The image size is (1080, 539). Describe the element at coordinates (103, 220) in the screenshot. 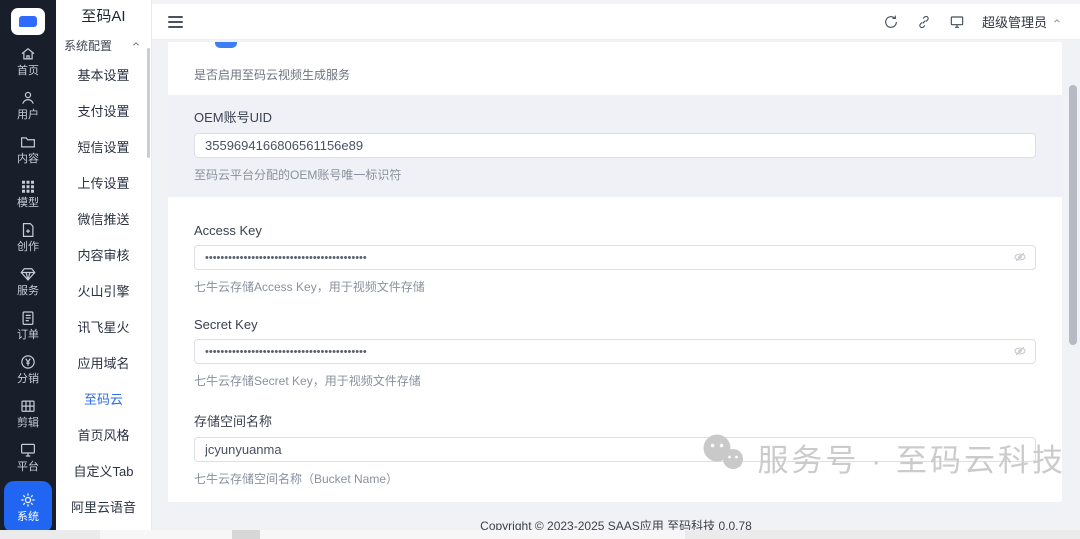

I see `sidebar-item-wechat-push: 微信推送` at that location.